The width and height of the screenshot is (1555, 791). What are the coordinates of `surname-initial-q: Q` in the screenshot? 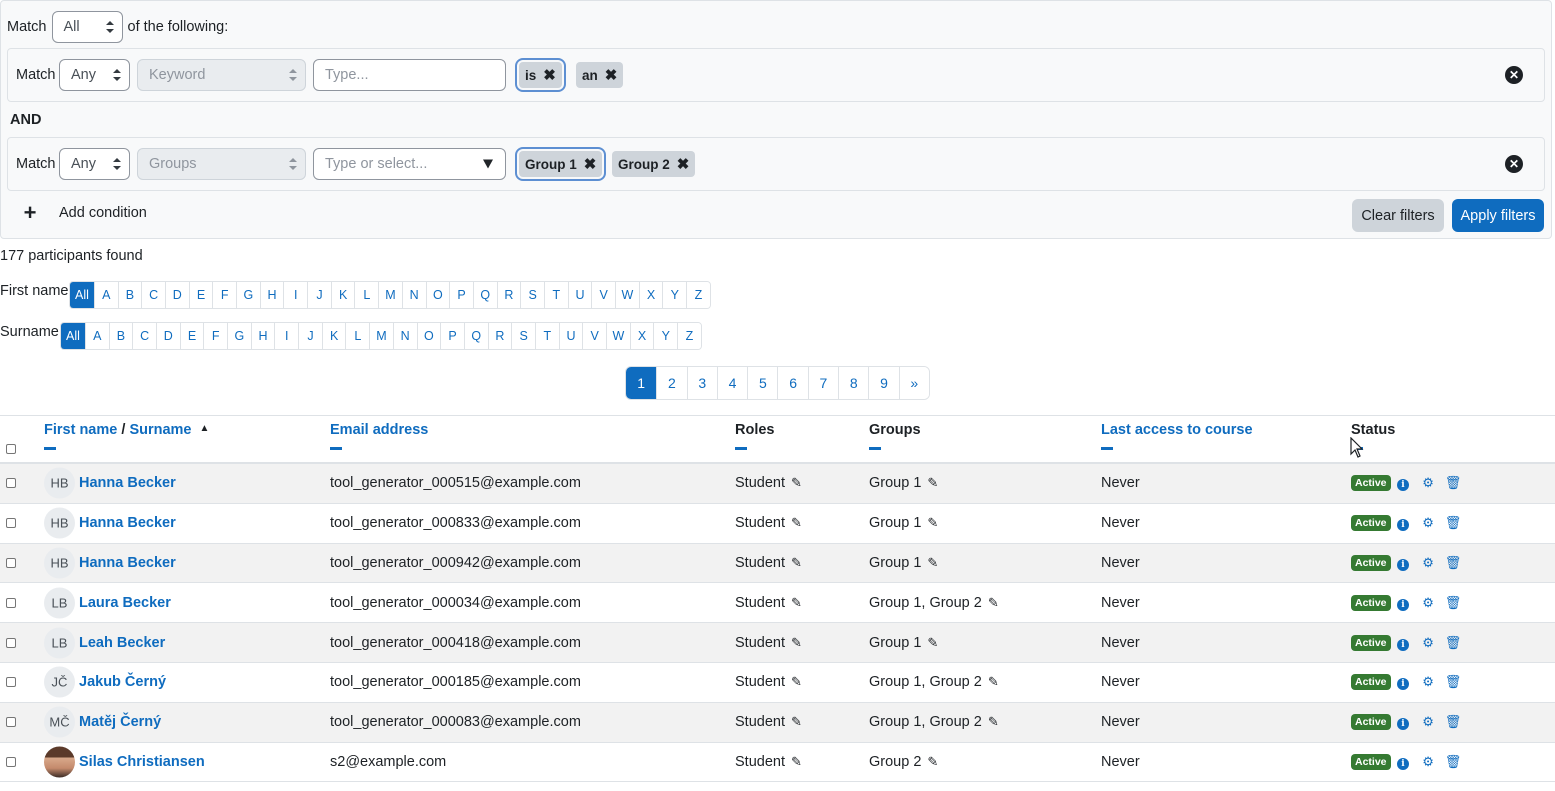 It's located at (475, 336).